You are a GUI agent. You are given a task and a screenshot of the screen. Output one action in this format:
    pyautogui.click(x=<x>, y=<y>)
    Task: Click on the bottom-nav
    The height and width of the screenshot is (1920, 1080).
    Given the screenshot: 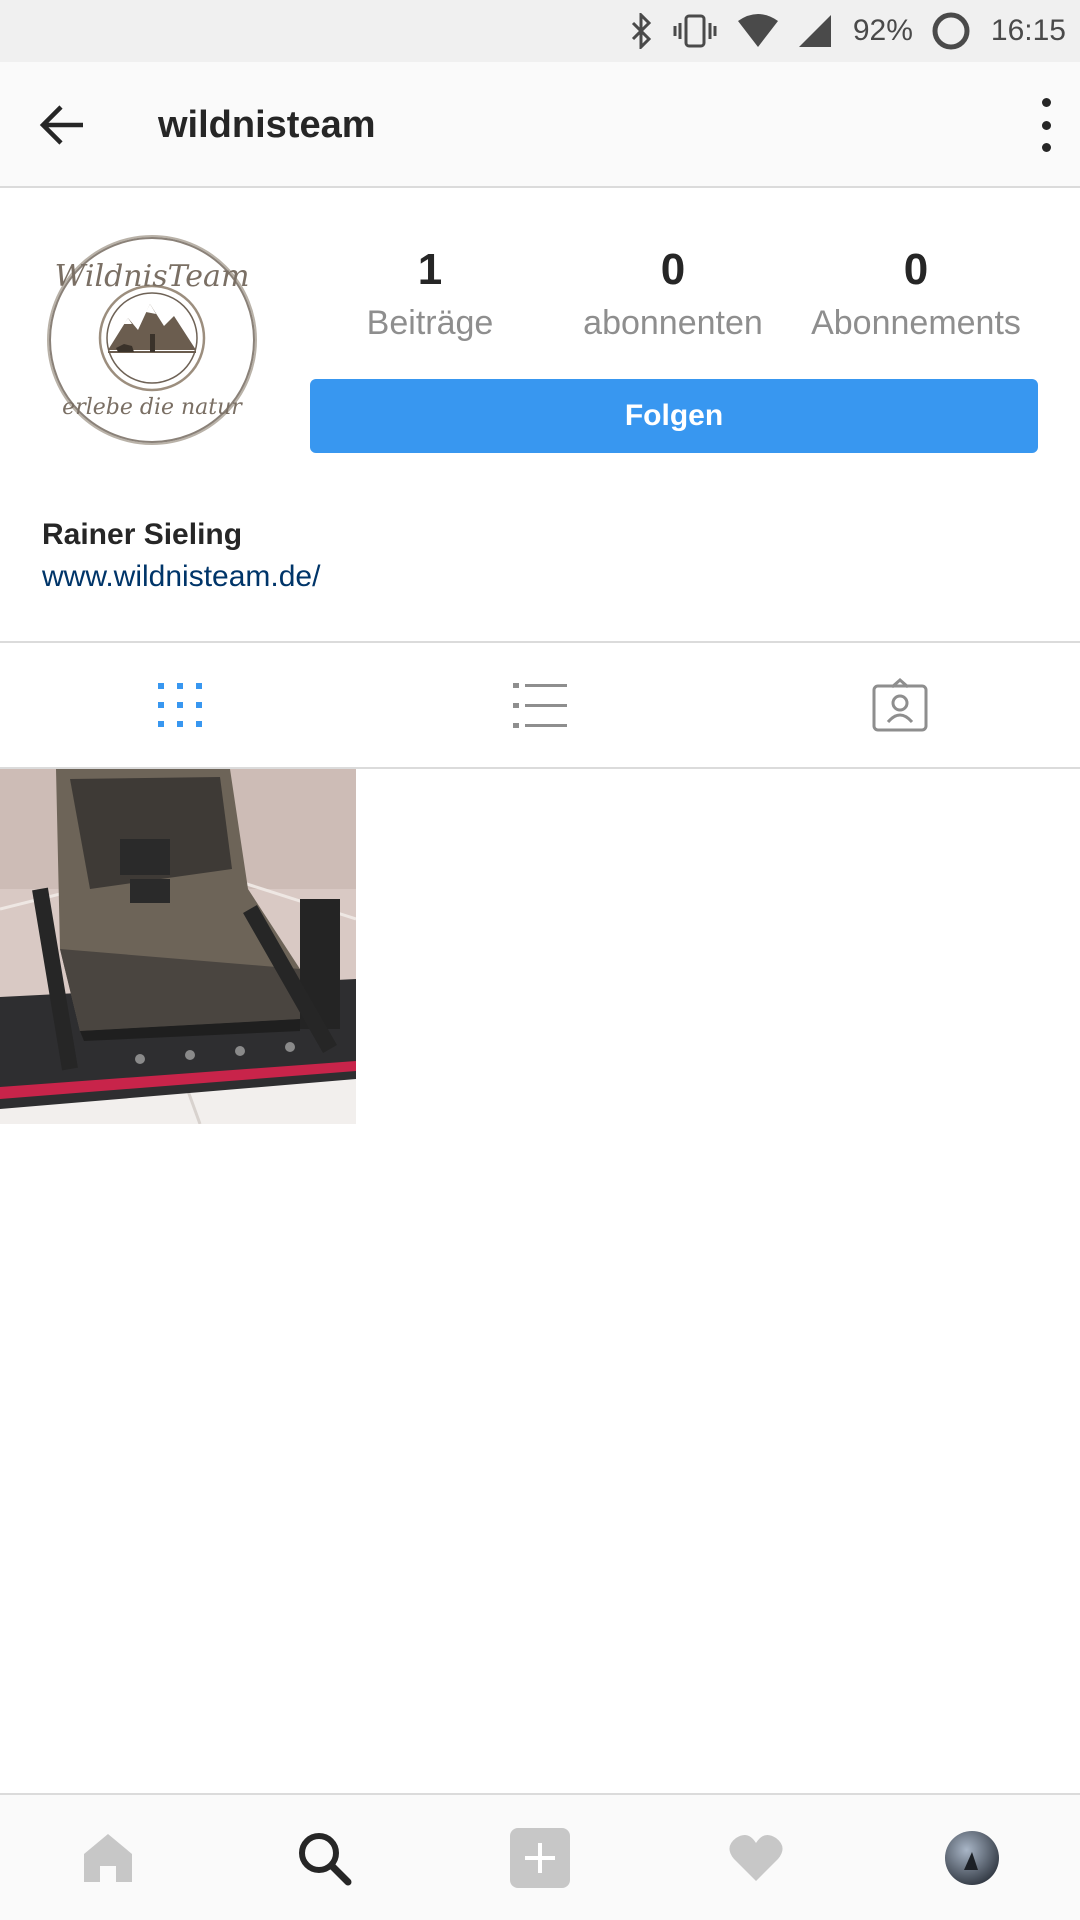 What is the action you would take?
    pyautogui.click(x=540, y=1856)
    